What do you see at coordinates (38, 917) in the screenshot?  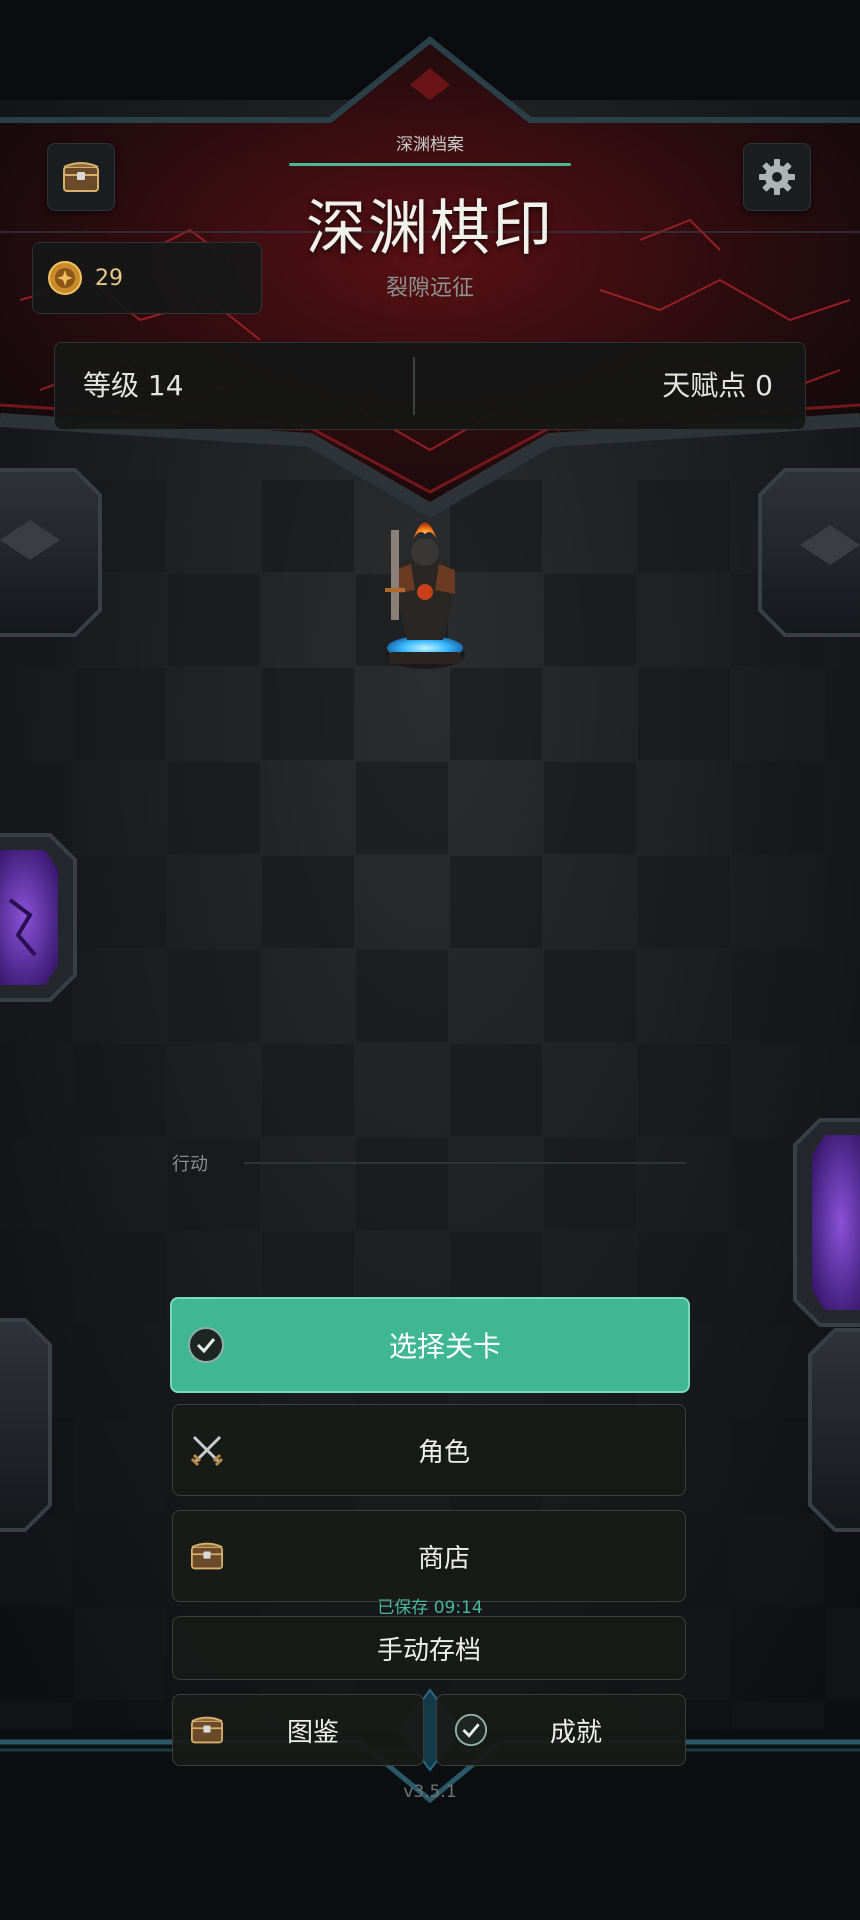 I see `portal-left` at bounding box center [38, 917].